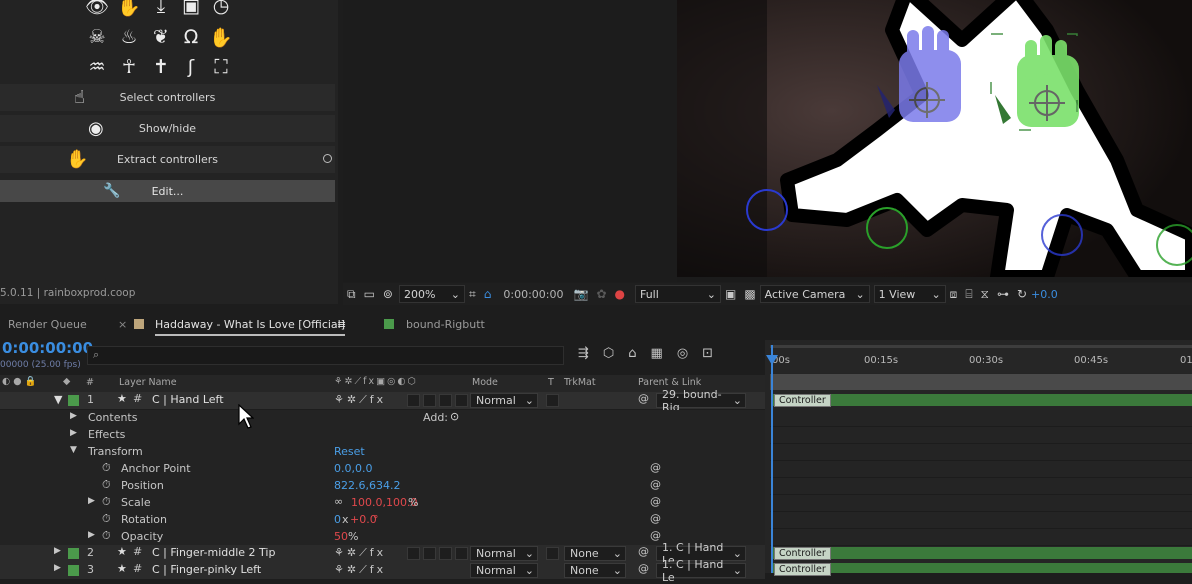 This screenshot has height=584, width=1192. Describe the element at coordinates (985, 294) in the screenshot. I see `timeline-icon: ⧖` at that location.